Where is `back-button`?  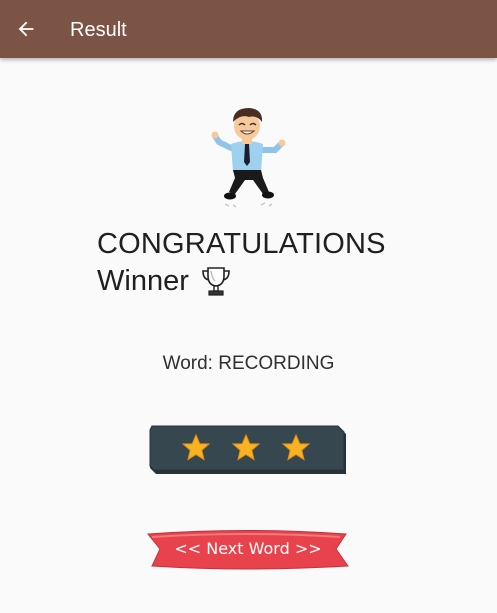
back-button is located at coordinates (26, 29).